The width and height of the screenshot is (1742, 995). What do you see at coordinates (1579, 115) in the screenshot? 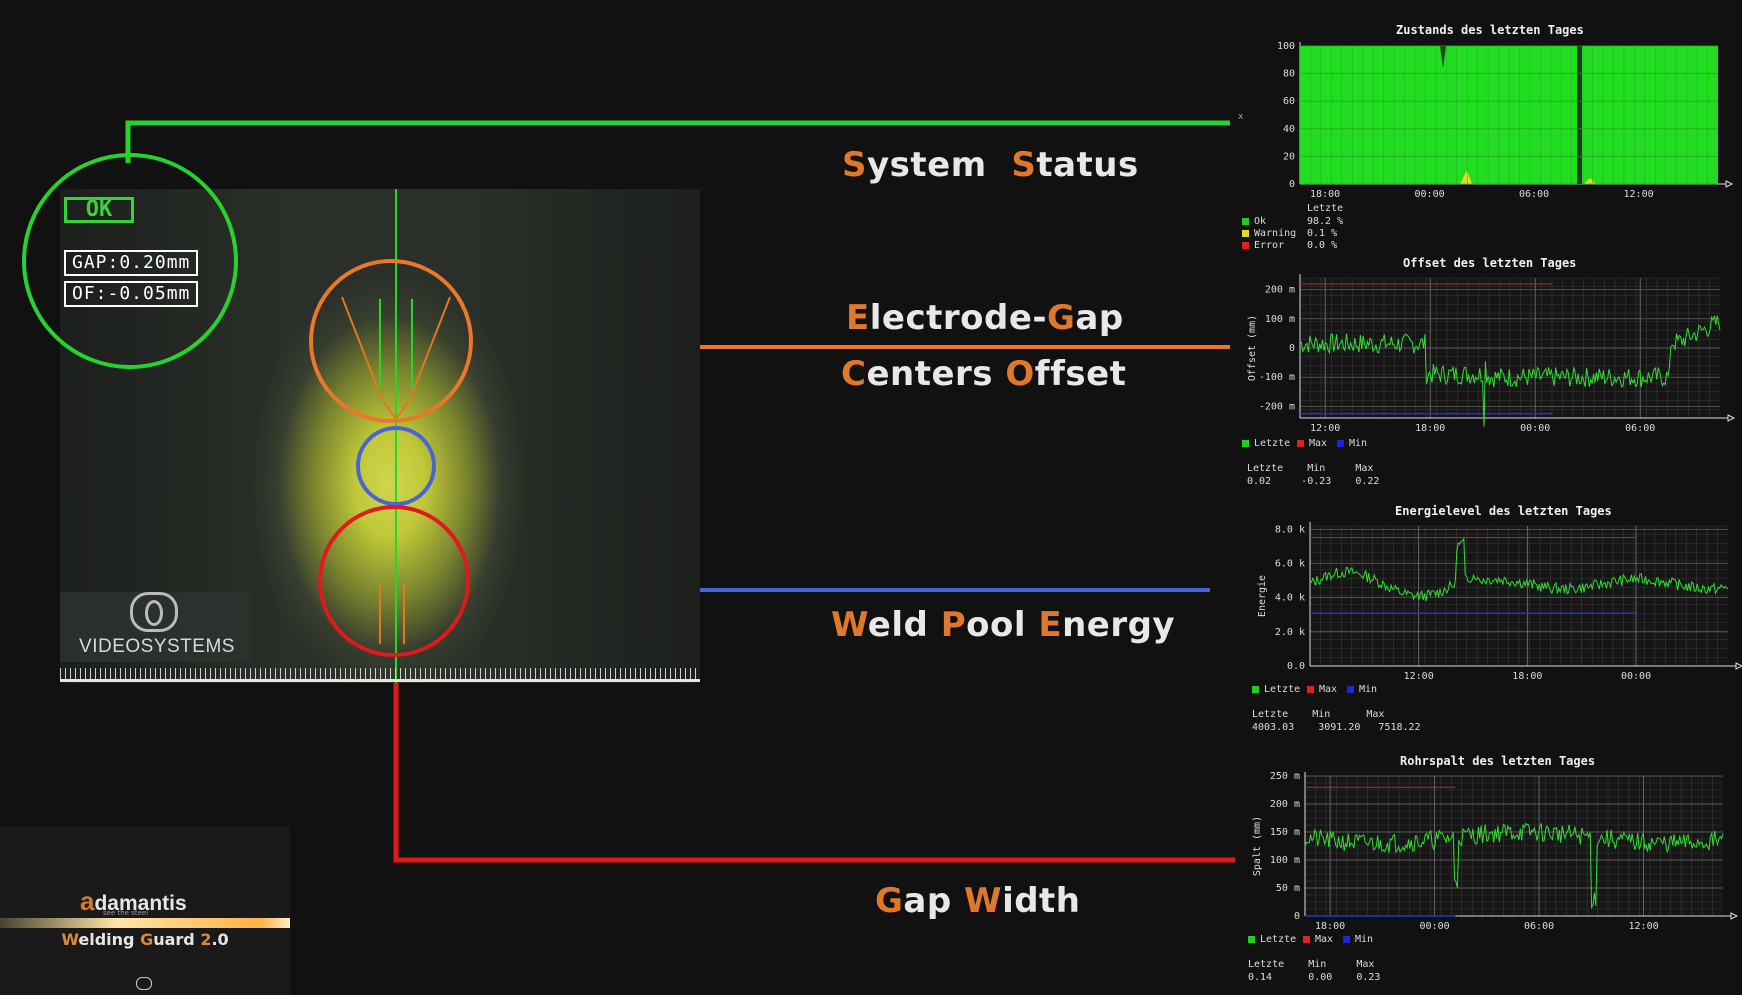
I see `ok-outage` at bounding box center [1579, 115].